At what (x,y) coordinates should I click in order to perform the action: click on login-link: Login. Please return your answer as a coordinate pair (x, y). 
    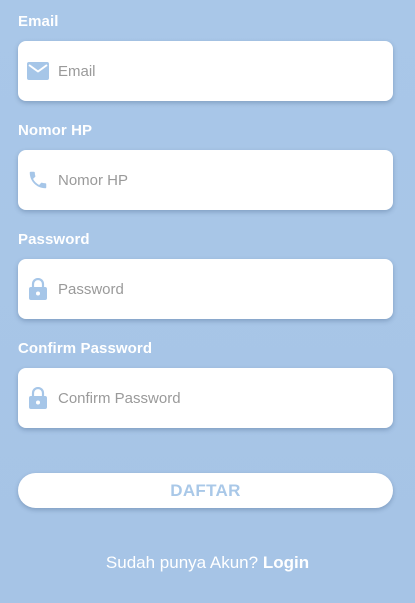
    Looking at the image, I should click on (286, 562).